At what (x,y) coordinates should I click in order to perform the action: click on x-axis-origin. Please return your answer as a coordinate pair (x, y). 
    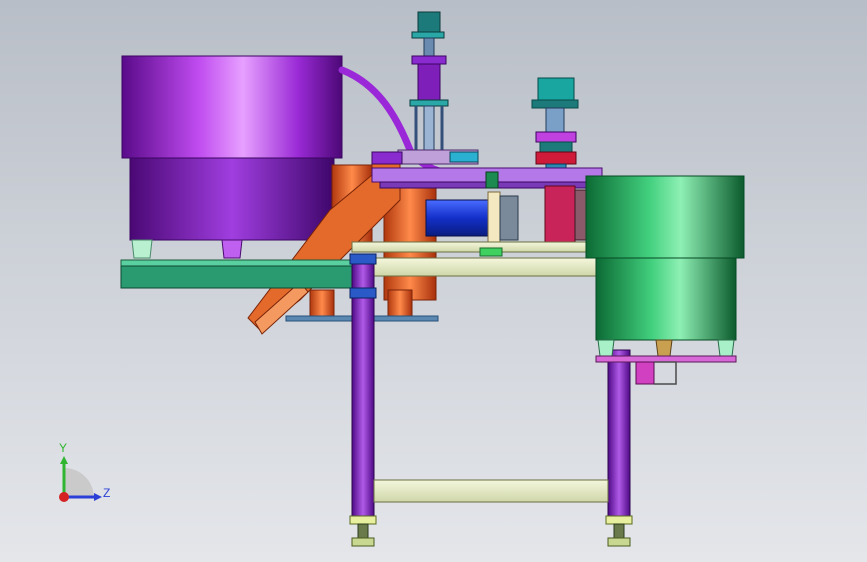
    Looking at the image, I should click on (64, 497).